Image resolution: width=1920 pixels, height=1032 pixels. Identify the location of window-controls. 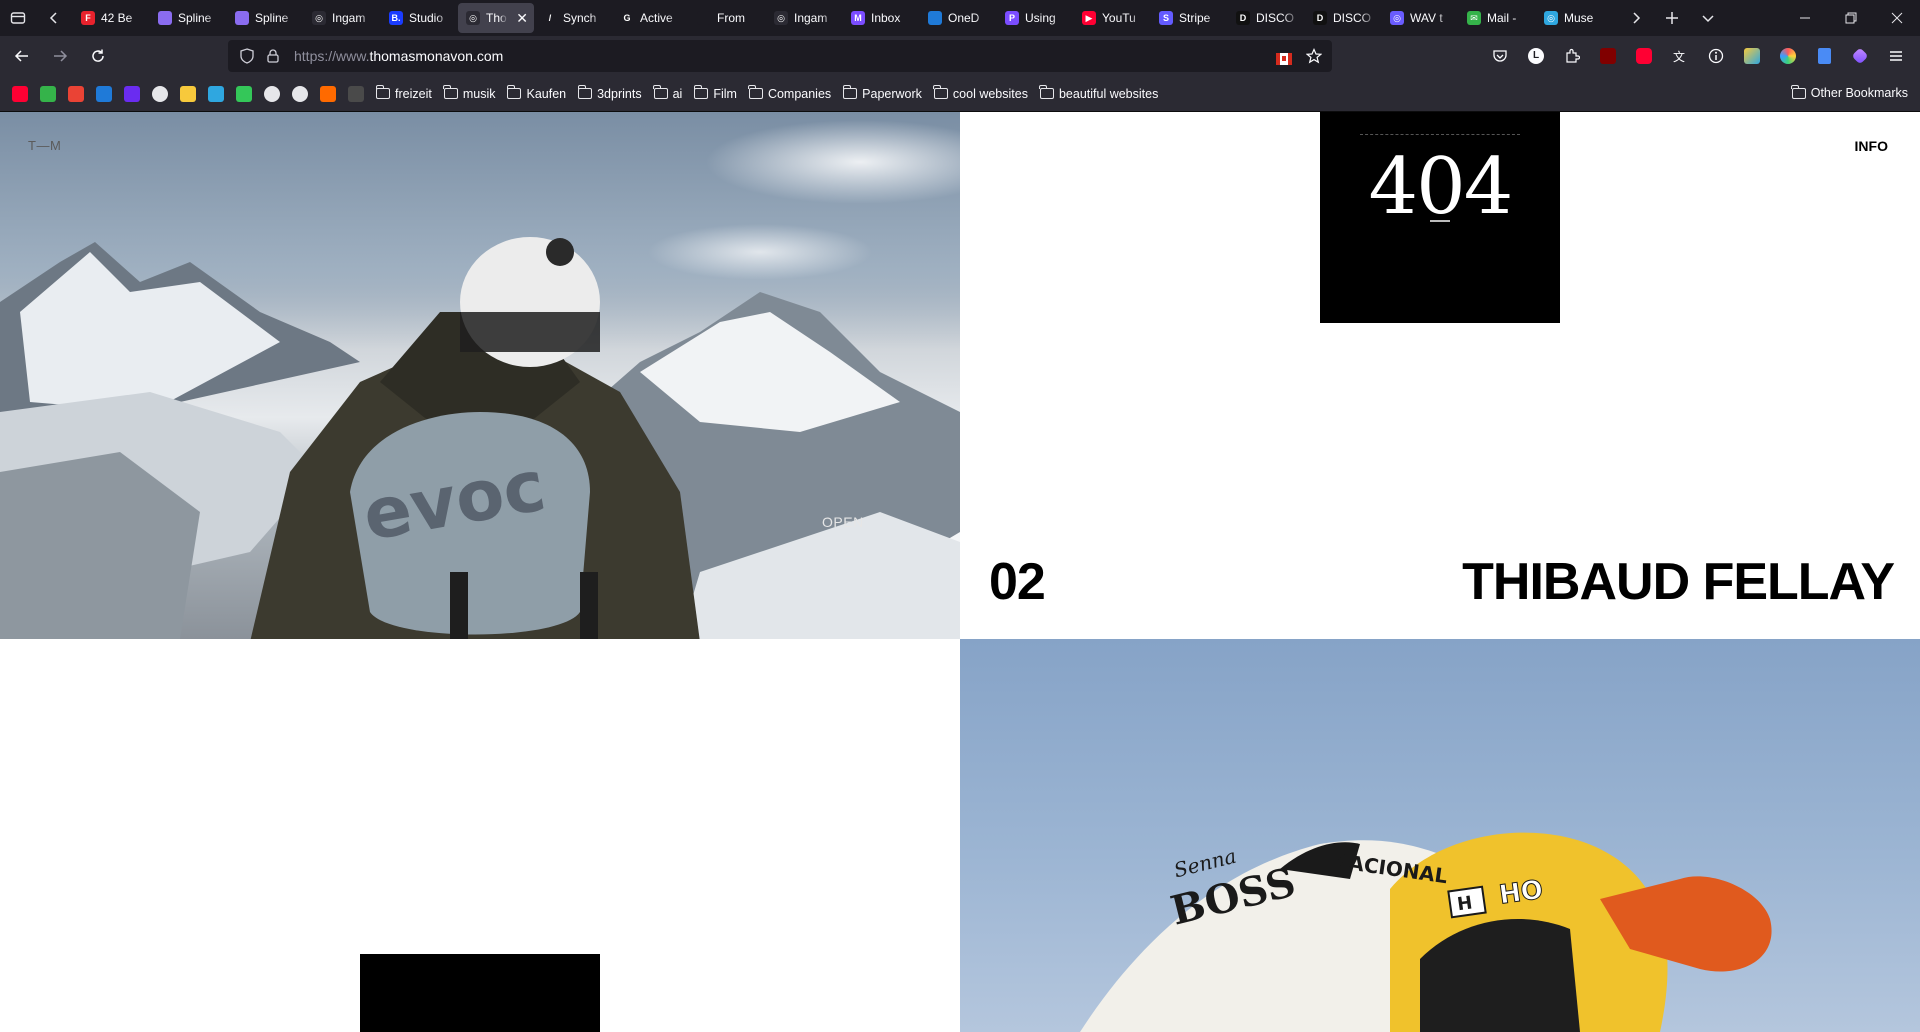
(1851, 18).